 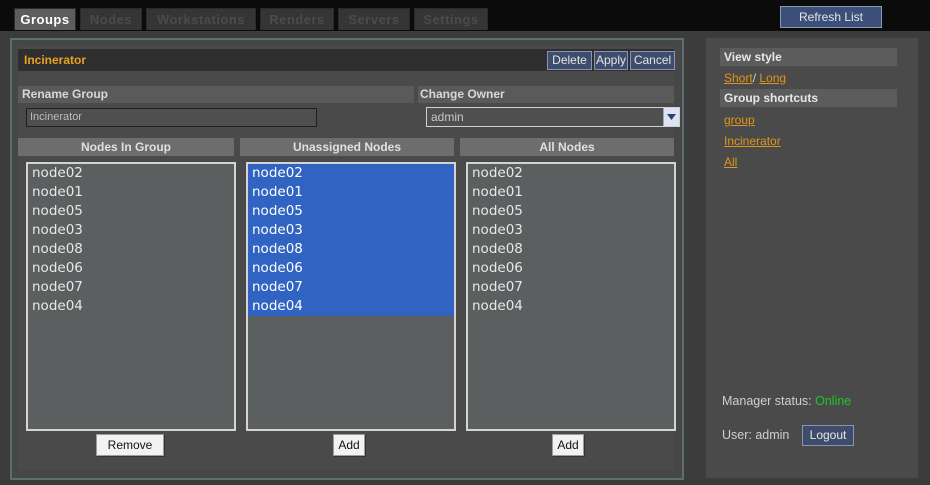 What do you see at coordinates (126, 147) in the screenshot?
I see `nodes-in-group-header: Nodes In Group` at bounding box center [126, 147].